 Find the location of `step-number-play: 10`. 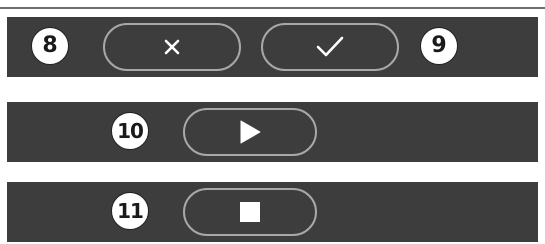

step-number-play: 10 is located at coordinates (130, 131).